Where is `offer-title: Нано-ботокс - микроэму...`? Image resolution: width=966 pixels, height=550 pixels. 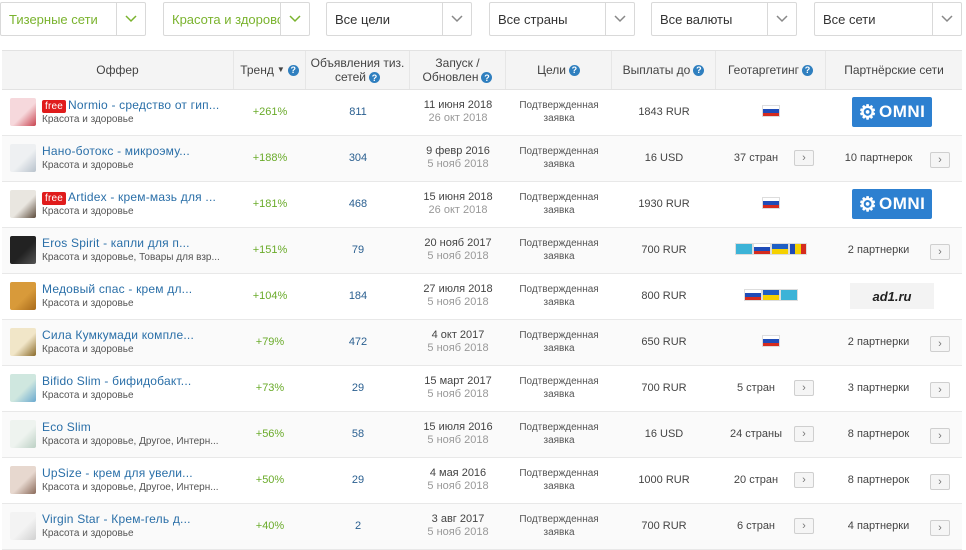
offer-title: Нано-ботокс - микроэму... is located at coordinates (134, 151).